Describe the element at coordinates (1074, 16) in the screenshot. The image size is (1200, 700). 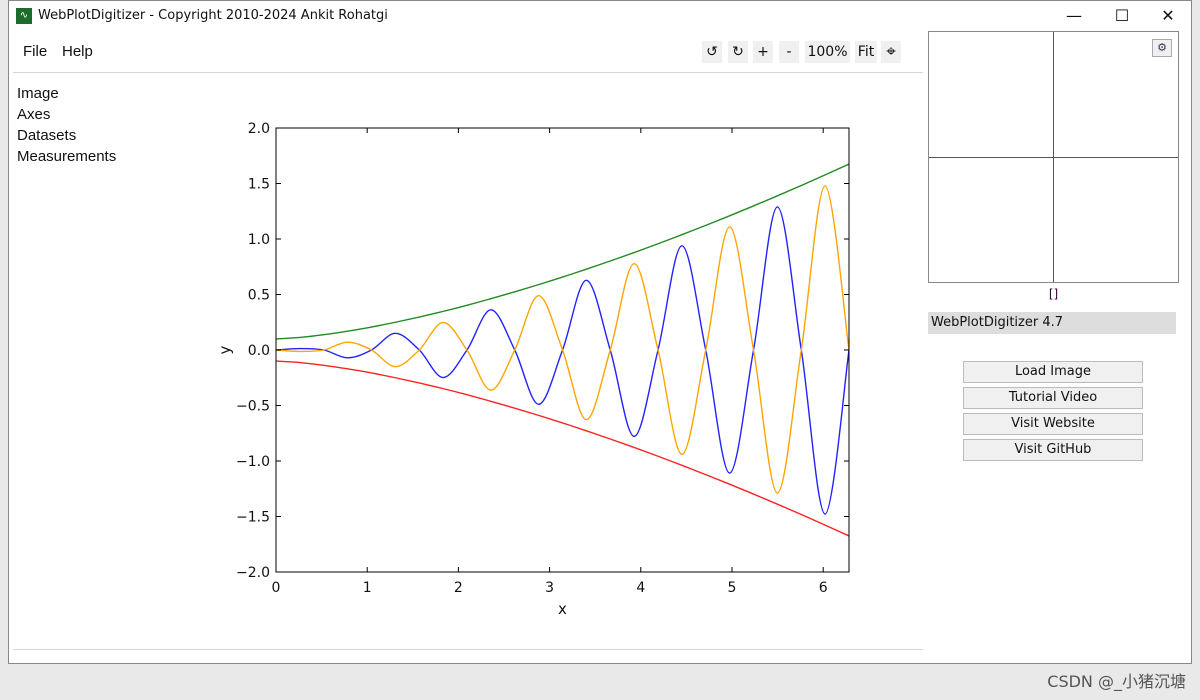
I see `minimize-button: —` at that location.